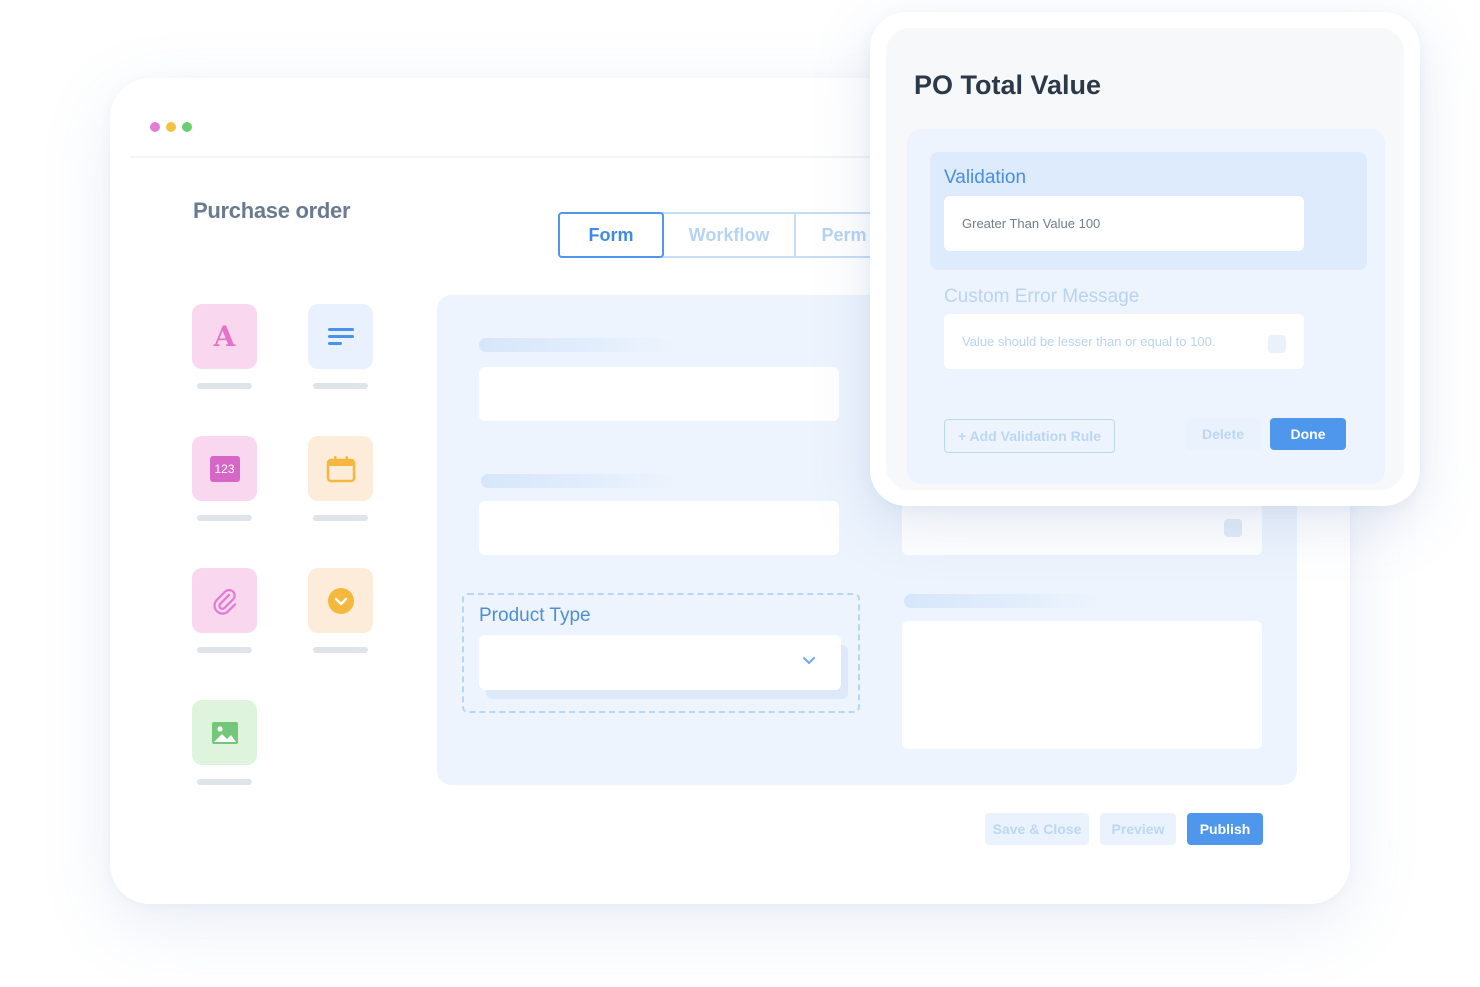 The image size is (1480, 987). Describe the element at coordinates (272, 210) in the screenshot. I see `page-title: Purchase order` at that location.